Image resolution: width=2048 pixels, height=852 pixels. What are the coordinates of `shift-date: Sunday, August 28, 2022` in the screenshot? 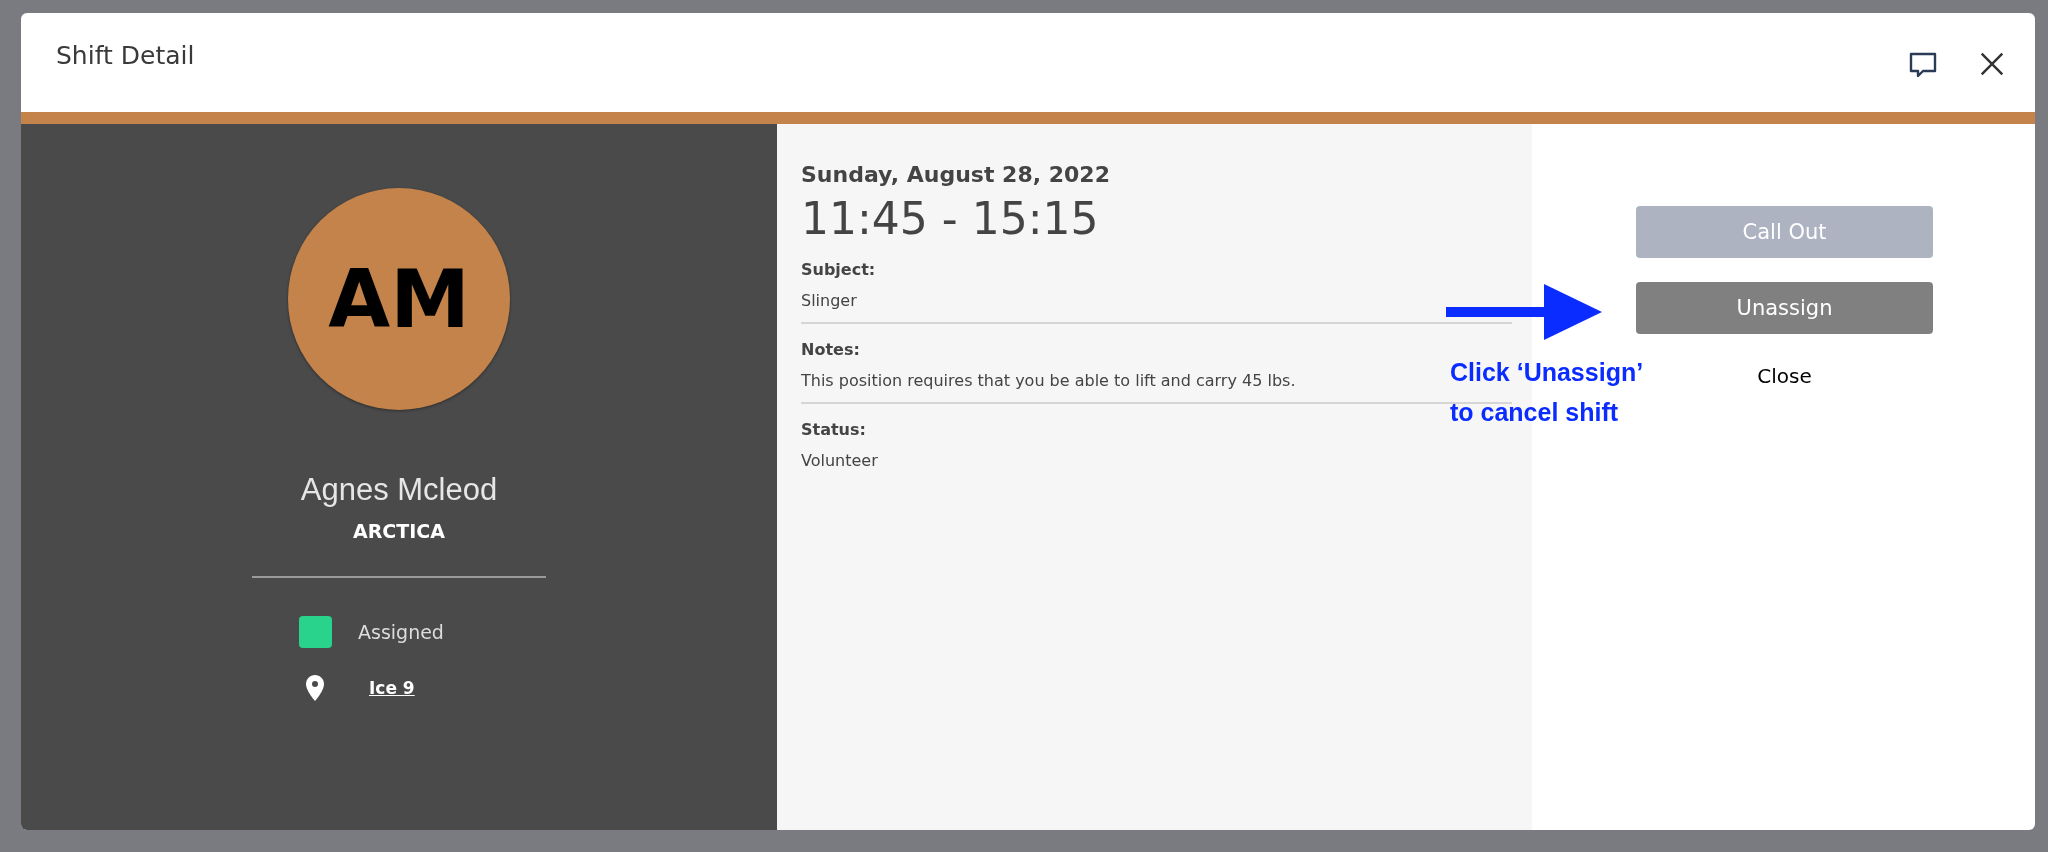 It's located at (956, 174).